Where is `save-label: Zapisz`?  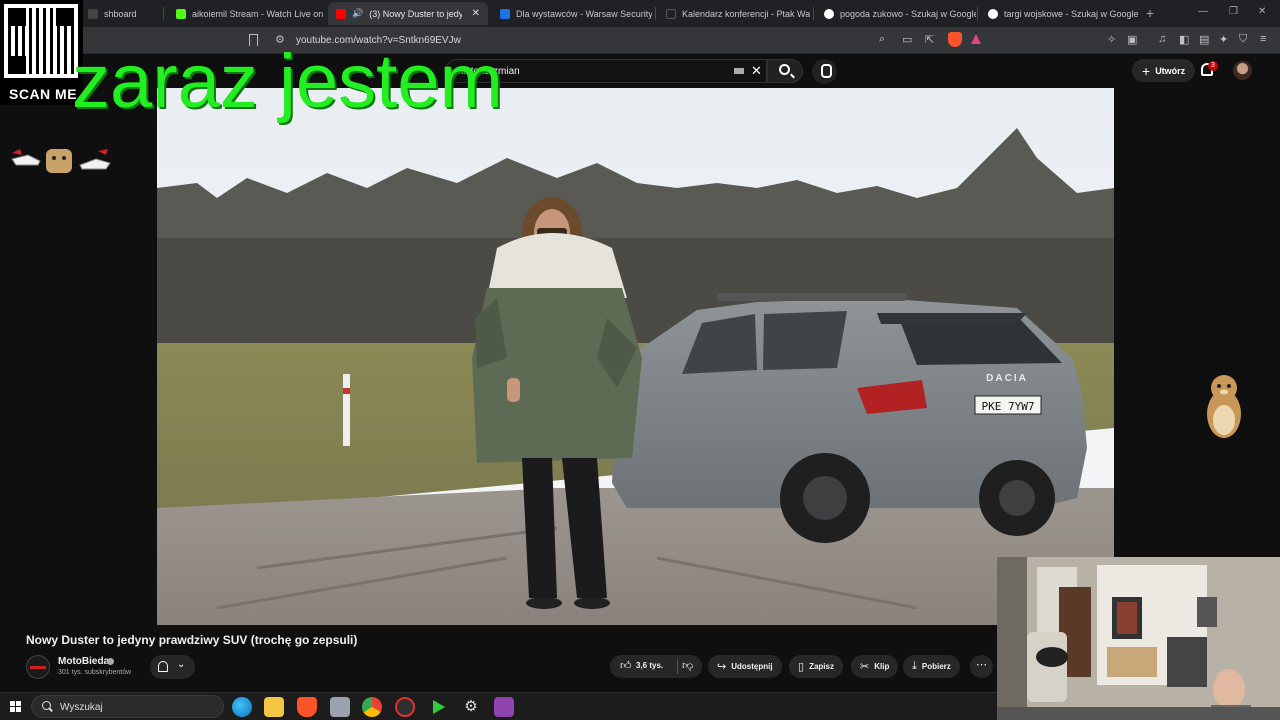
save-label: Zapisz is located at coordinates (821, 666).